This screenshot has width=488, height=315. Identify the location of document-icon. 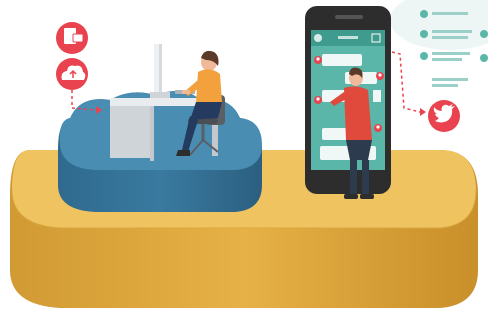
(72, 38).